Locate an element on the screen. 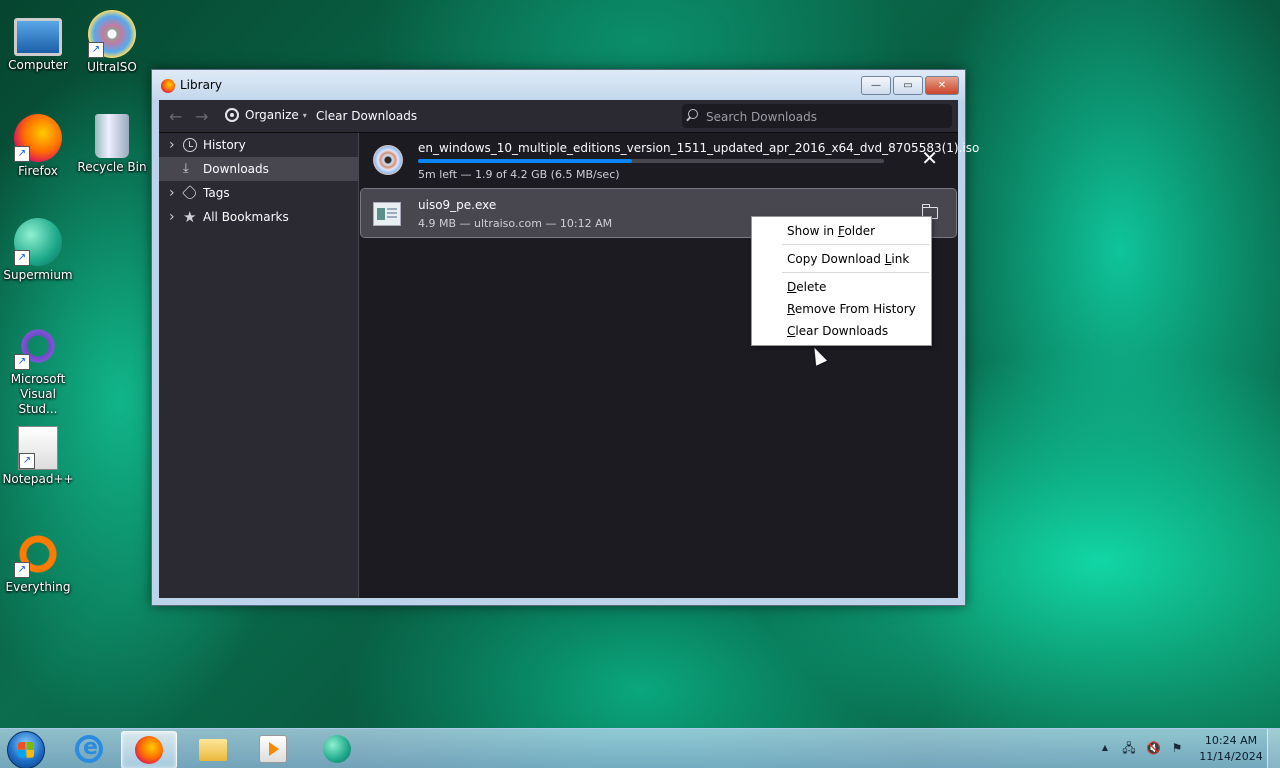 The height and width of the screenshot is (768, 1280). toolbar: ← → Organize ▾ Clear Downloads is located at coordinates (558, 116).